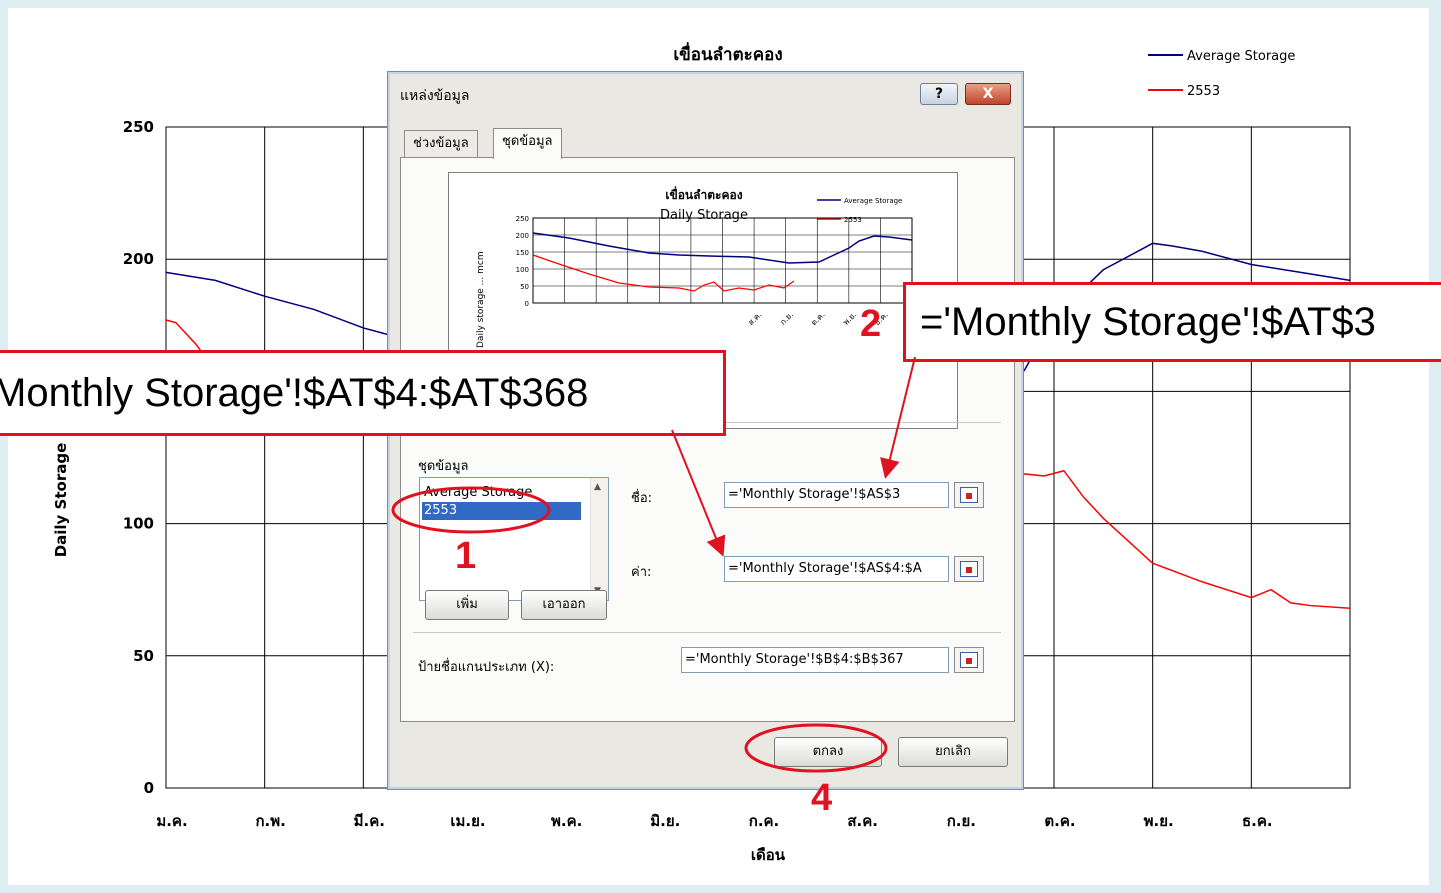 Image resolution: width=1441 pixels, height=893 pixels. Describe the element at coordinates (522, 219) in the screenshot. I see `preview-y-tick: 250` at that location.